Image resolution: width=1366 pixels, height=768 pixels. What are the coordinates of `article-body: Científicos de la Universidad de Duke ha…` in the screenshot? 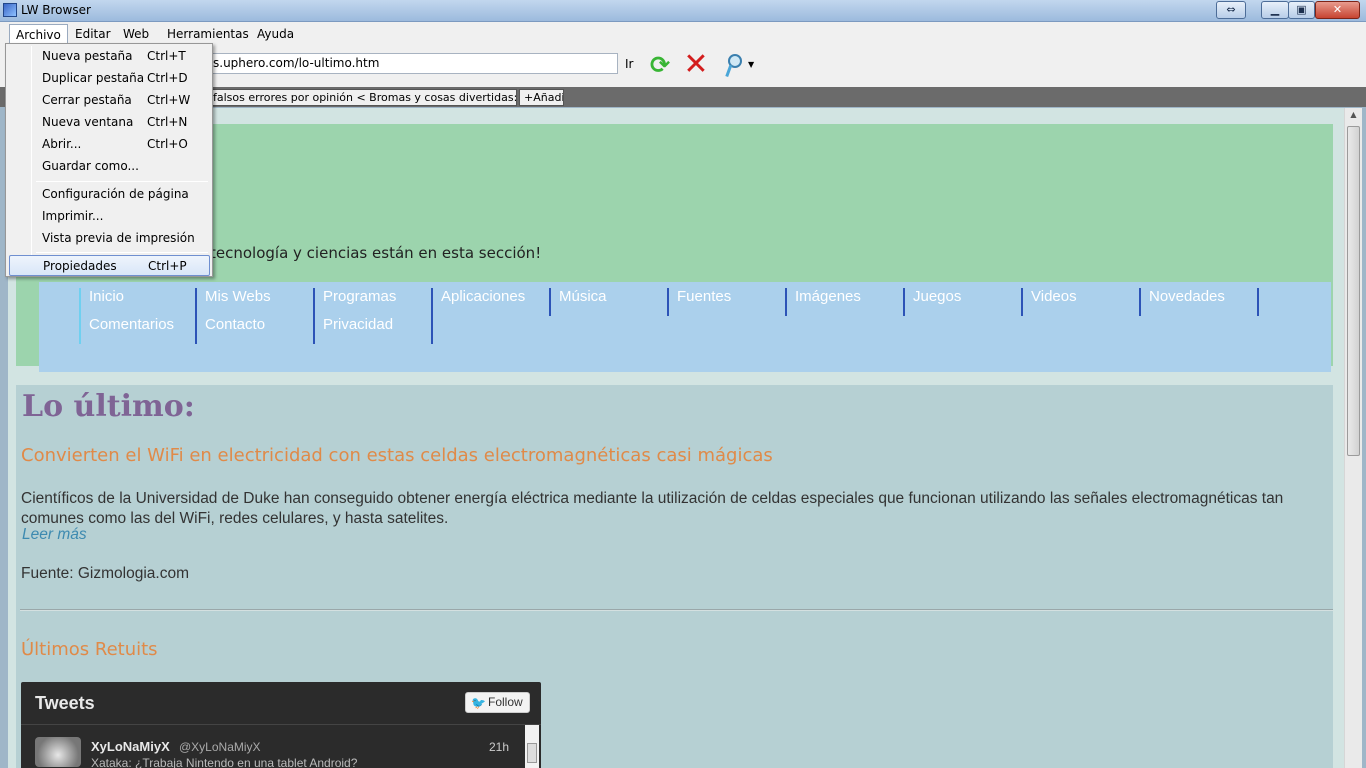 It's located at (652, 508).